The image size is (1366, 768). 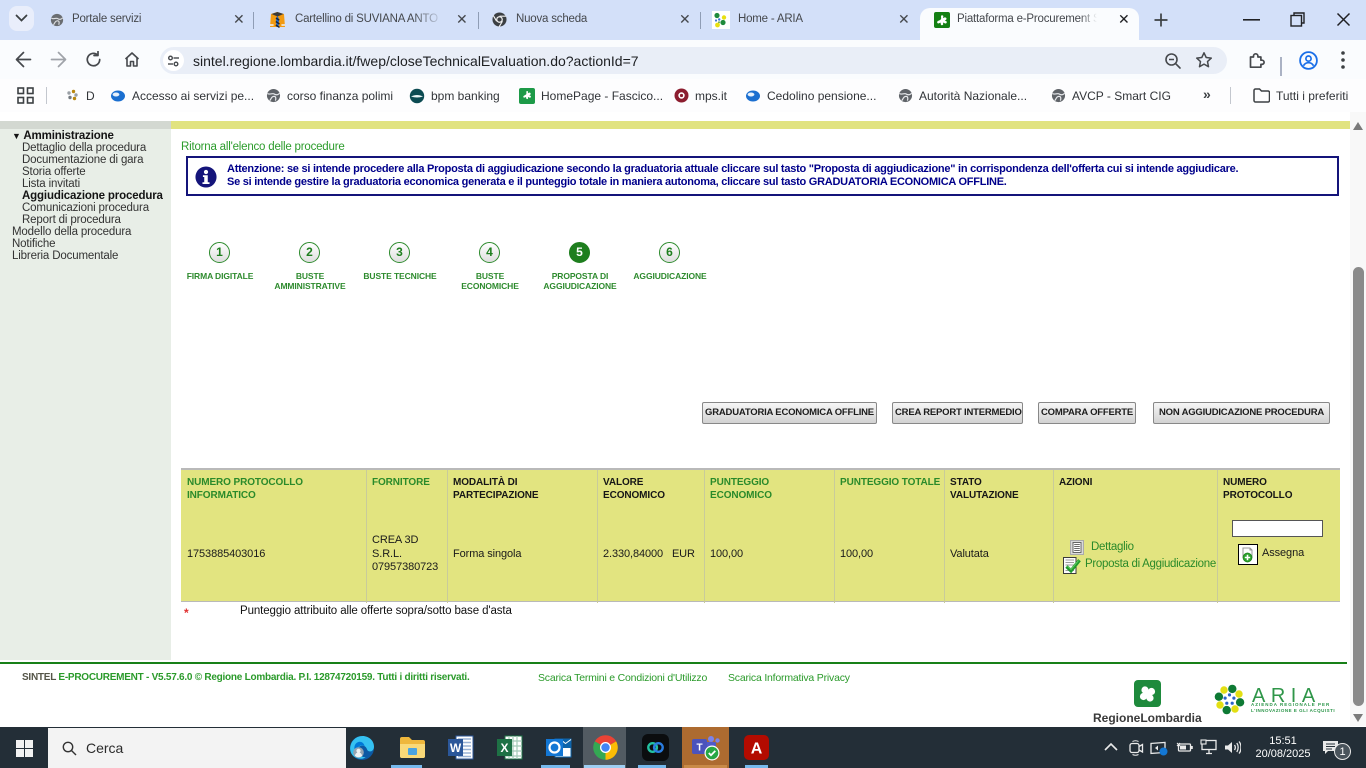 I want to click on svg-text: W, so click(x=456, y=748).